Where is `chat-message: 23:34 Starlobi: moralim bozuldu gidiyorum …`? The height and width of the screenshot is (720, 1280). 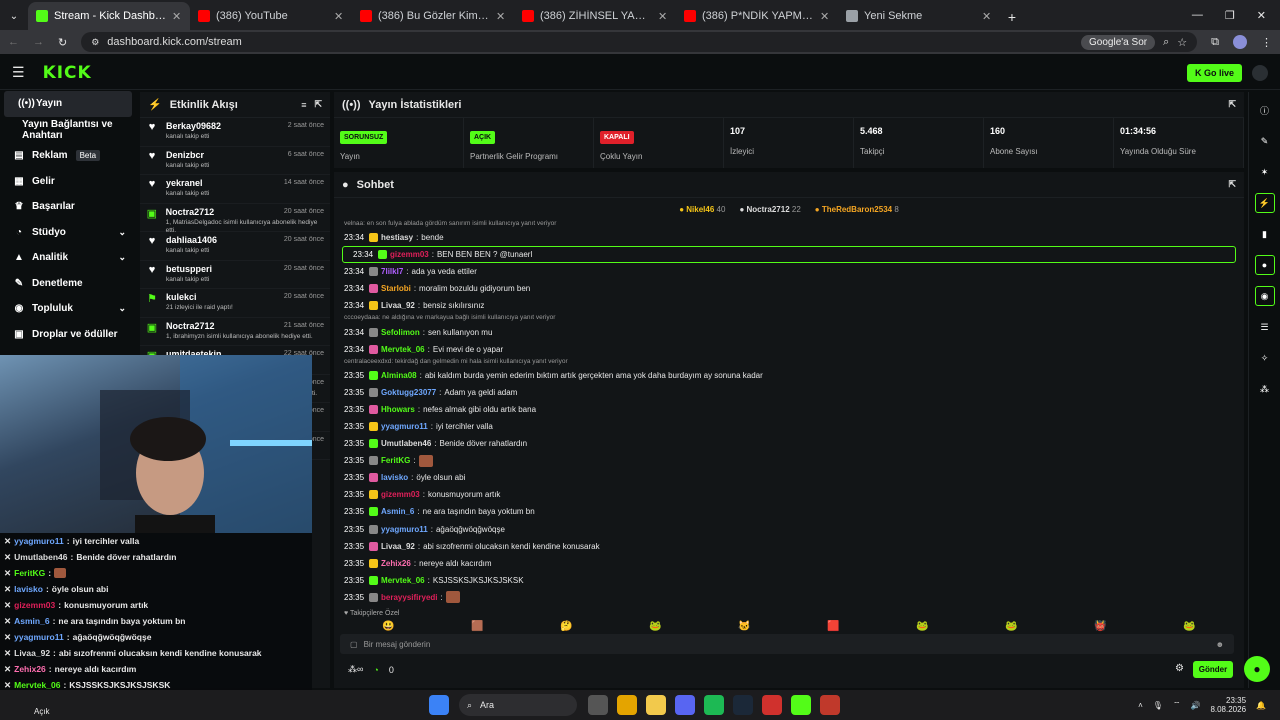
chat-message: 23:34 Starlobi: moralim bozuldu gidiyorum … is located at coordinates (789, 288).